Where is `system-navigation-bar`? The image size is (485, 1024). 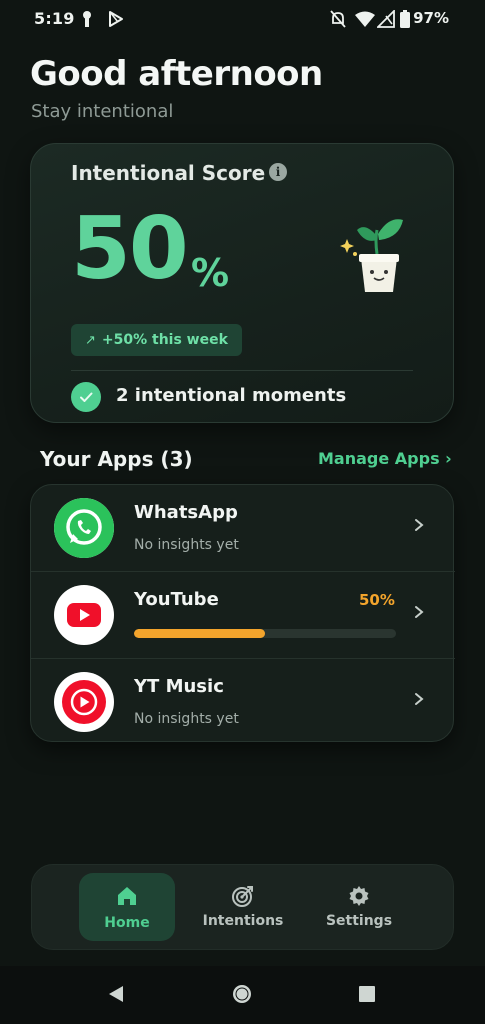
system-navigation-bar is located at coordinates (242, 995).